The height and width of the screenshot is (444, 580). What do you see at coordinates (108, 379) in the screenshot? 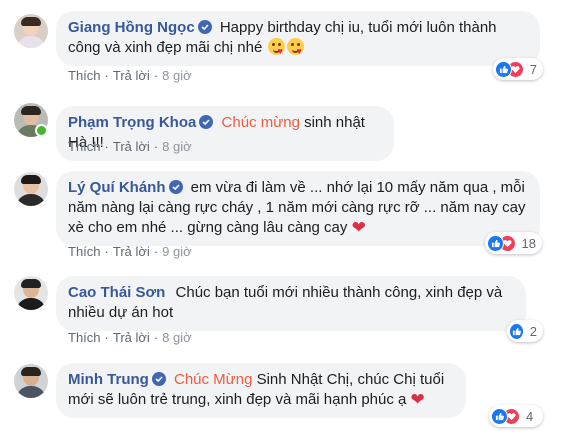
I see `commenter-name: Minh Trung` at bounding box center [108, 379].